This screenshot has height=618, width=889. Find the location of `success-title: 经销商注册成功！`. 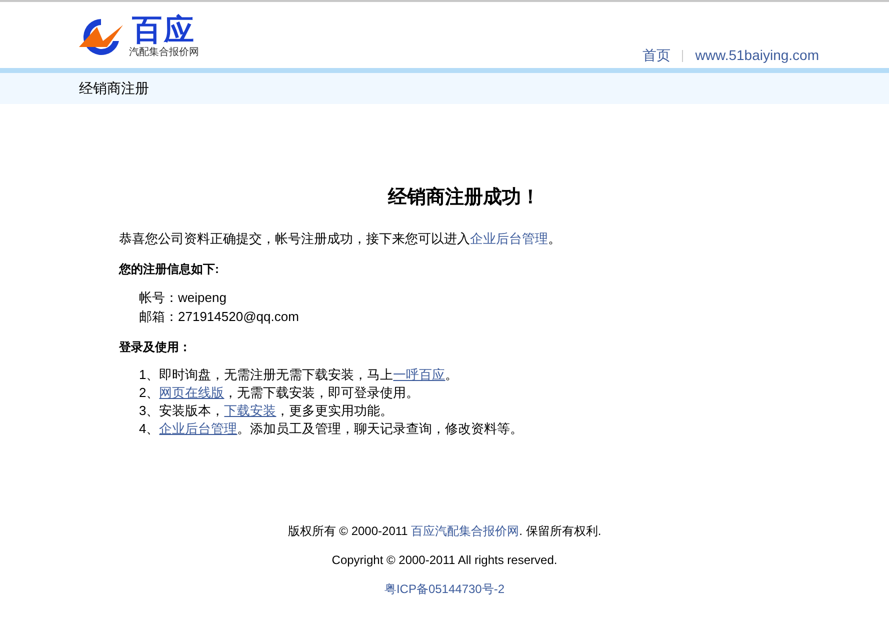

success-title: 经销商注册成功！ is located at coordinates (463, 198).